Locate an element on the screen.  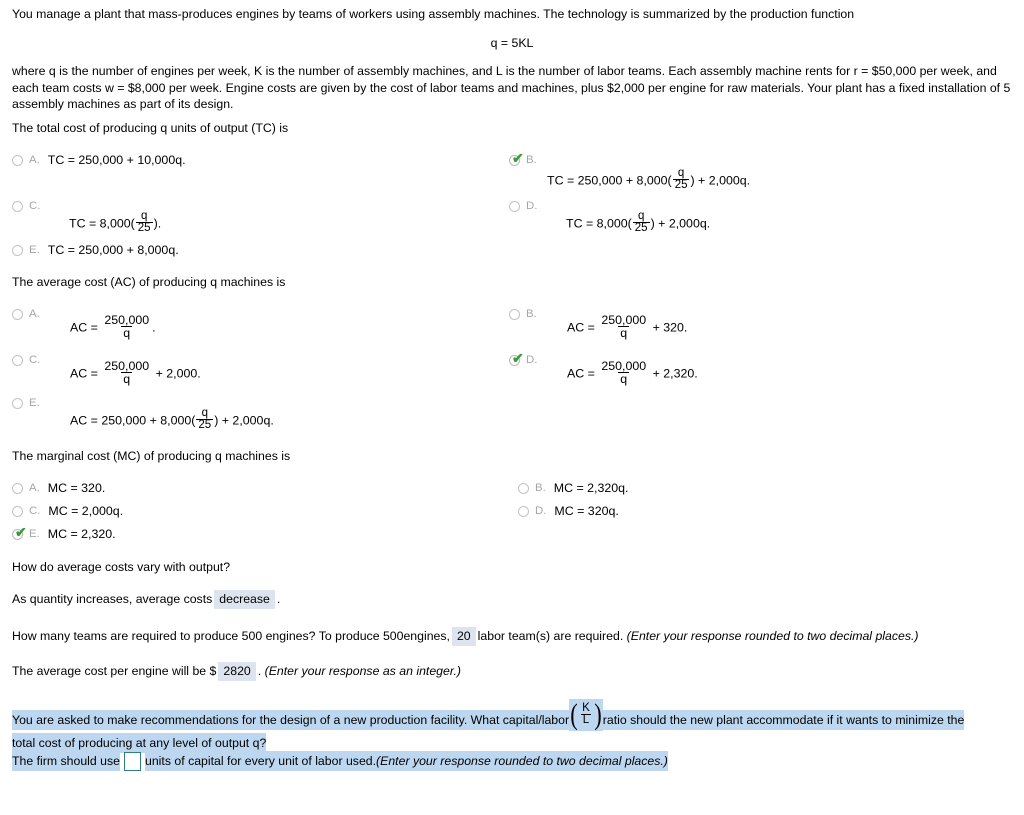
q2-option-a: A. AC = 250,000 q. is located at coordinates (84, 323).